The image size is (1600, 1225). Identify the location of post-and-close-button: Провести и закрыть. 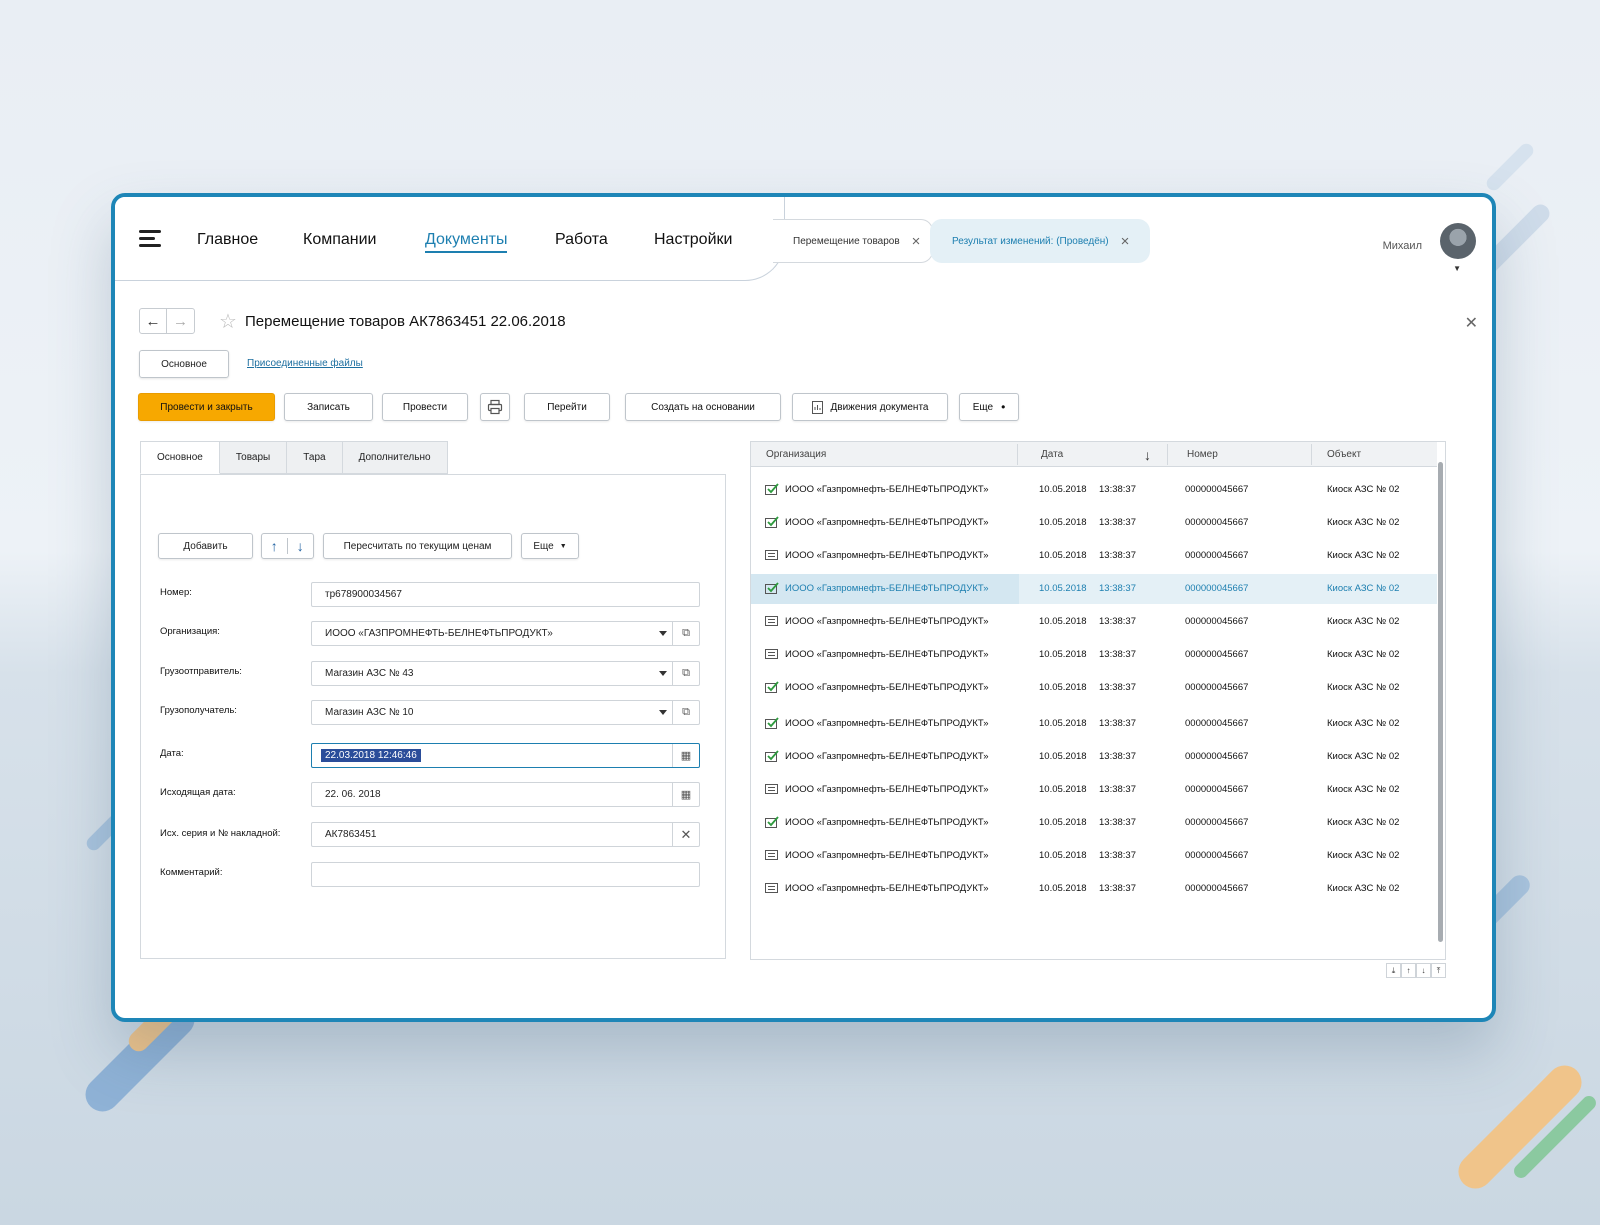
(206, 407).